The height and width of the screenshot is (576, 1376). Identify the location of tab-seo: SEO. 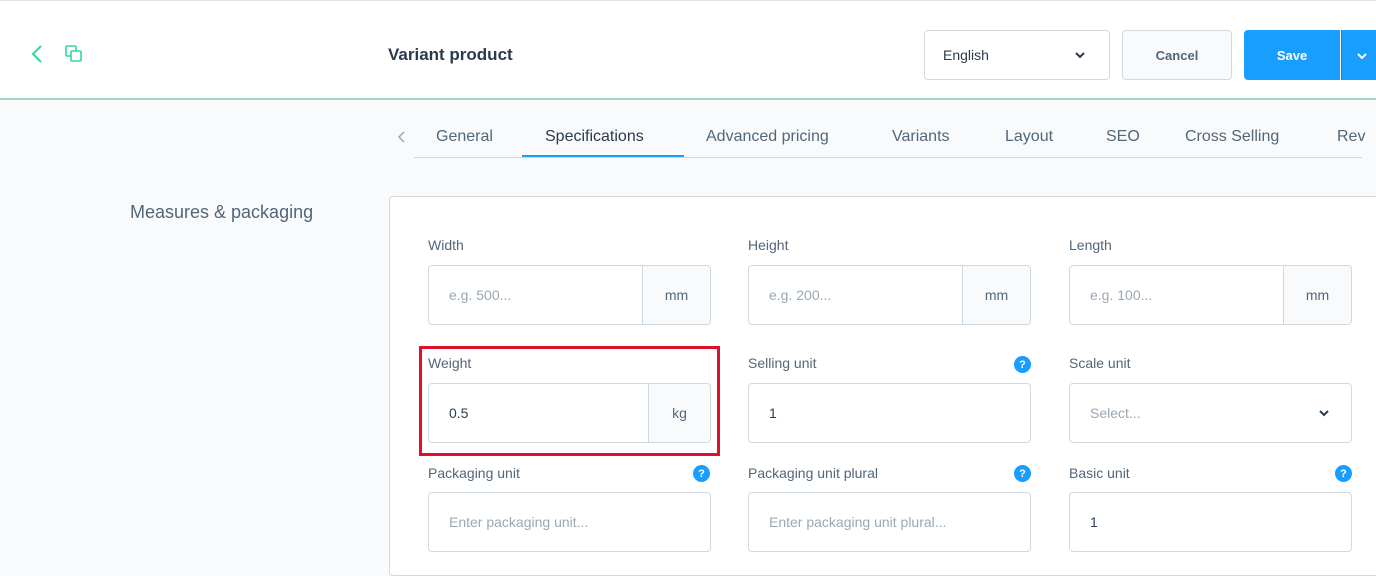
(1123, 137).